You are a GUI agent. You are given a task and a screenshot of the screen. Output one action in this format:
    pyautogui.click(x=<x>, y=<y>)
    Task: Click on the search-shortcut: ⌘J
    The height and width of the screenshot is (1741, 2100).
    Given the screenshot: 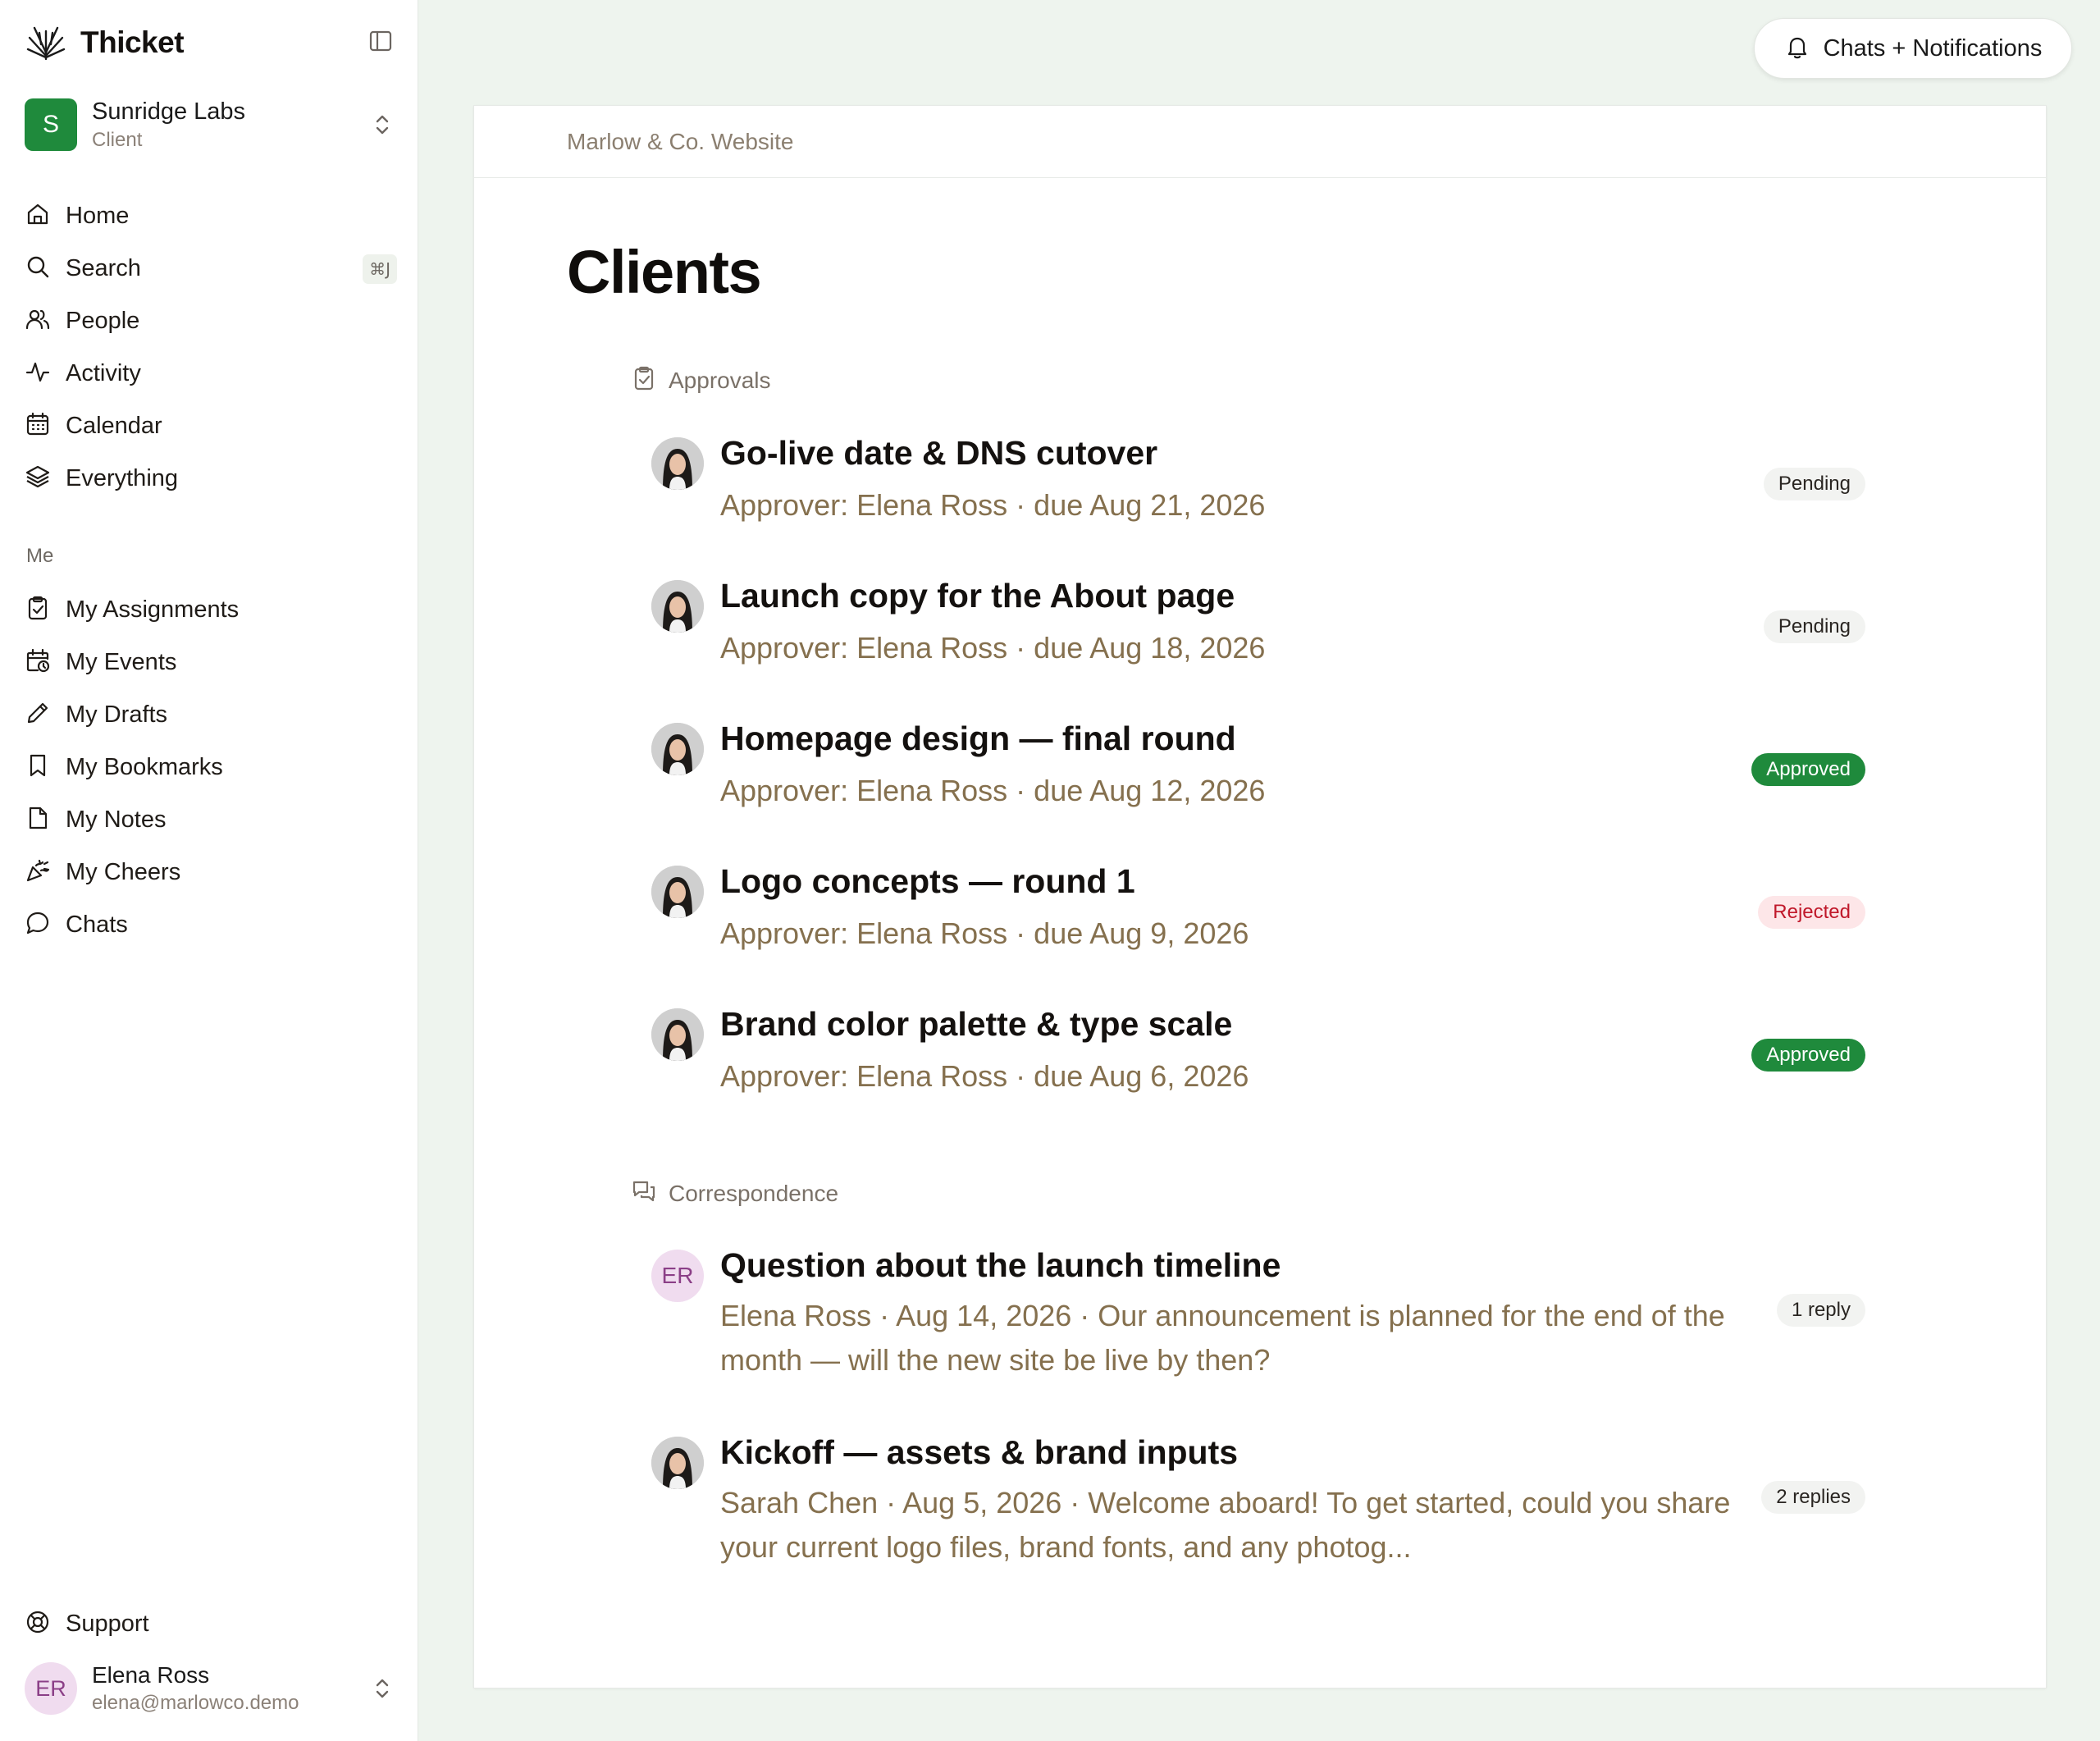 What is the action you would take?
    pyautogui.click(x=380, y=269)
    